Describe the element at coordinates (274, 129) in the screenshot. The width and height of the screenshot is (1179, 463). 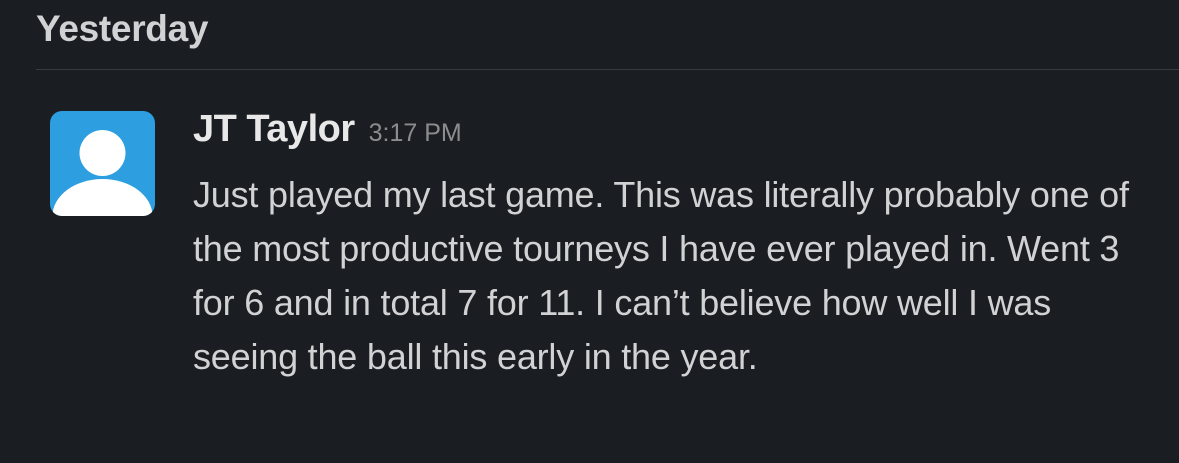
I see `author-name: JT Taylor` at that location.